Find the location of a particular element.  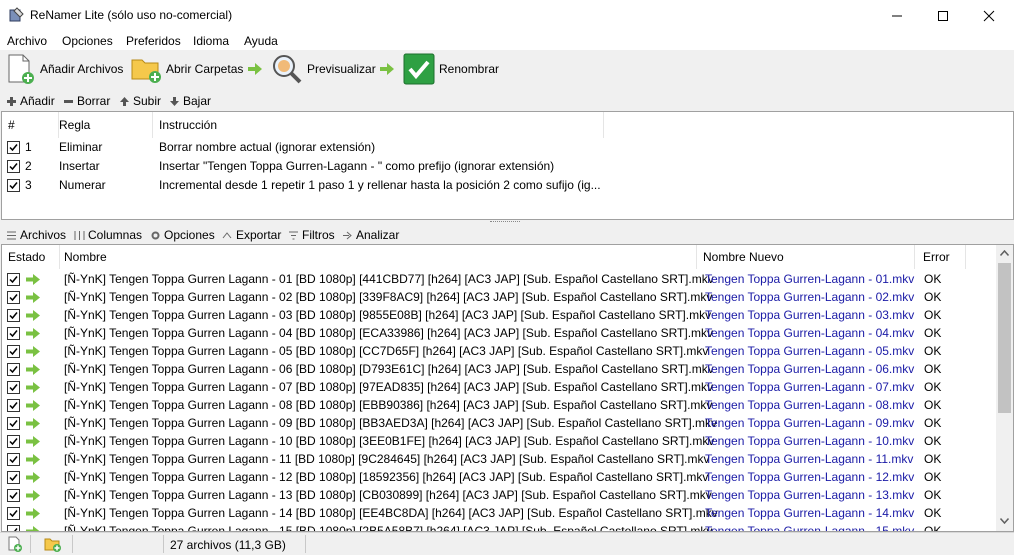

columns-menu-button: Columnas is located at coordinates (108, 235).